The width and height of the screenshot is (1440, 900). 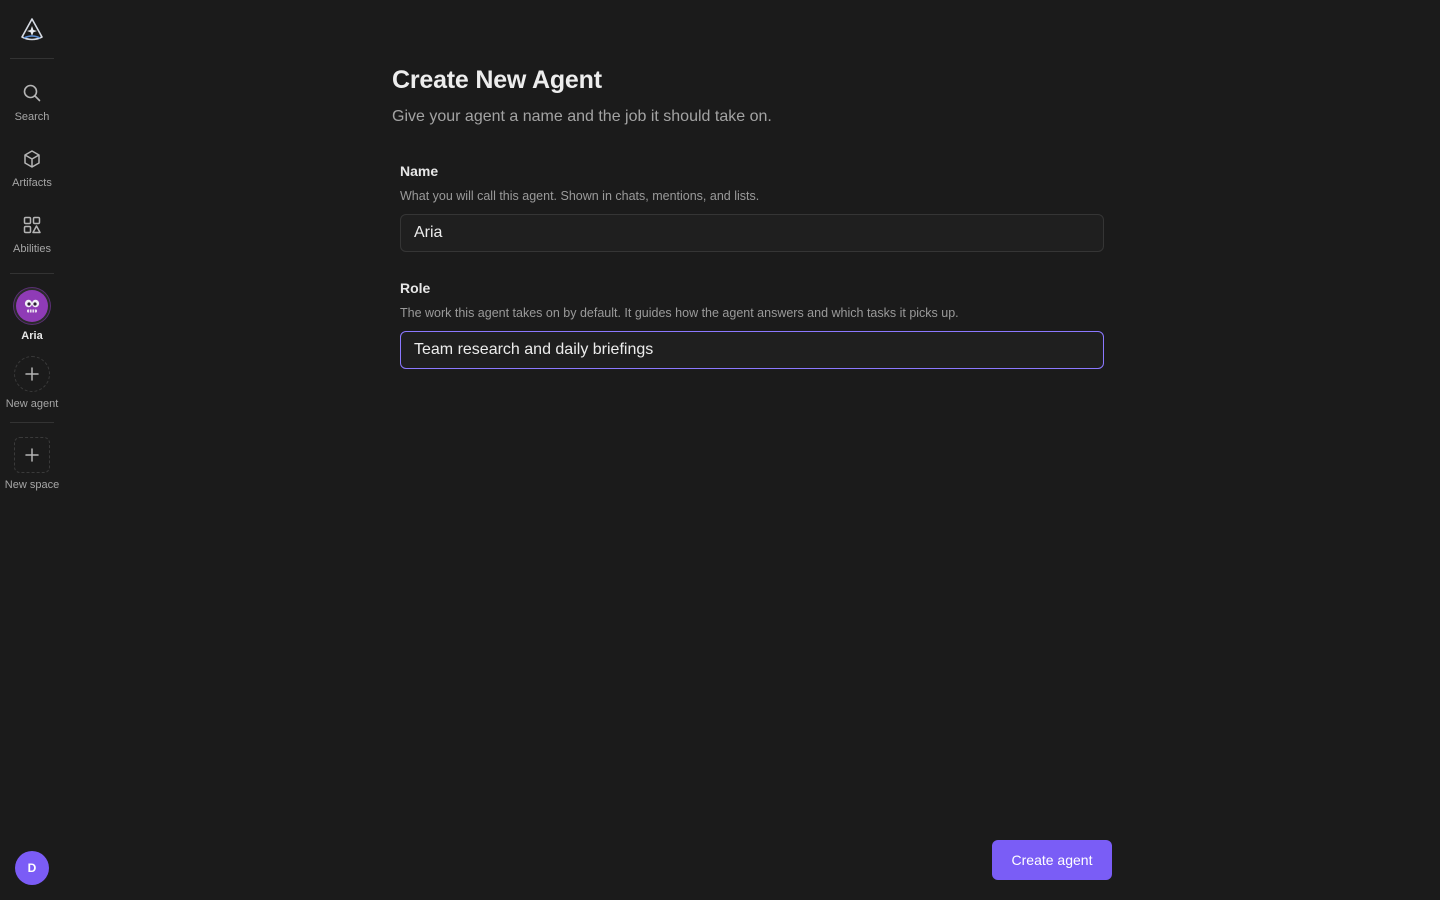 I want to click on create-agent-button: Create agent, so click(x=1052, y=860).